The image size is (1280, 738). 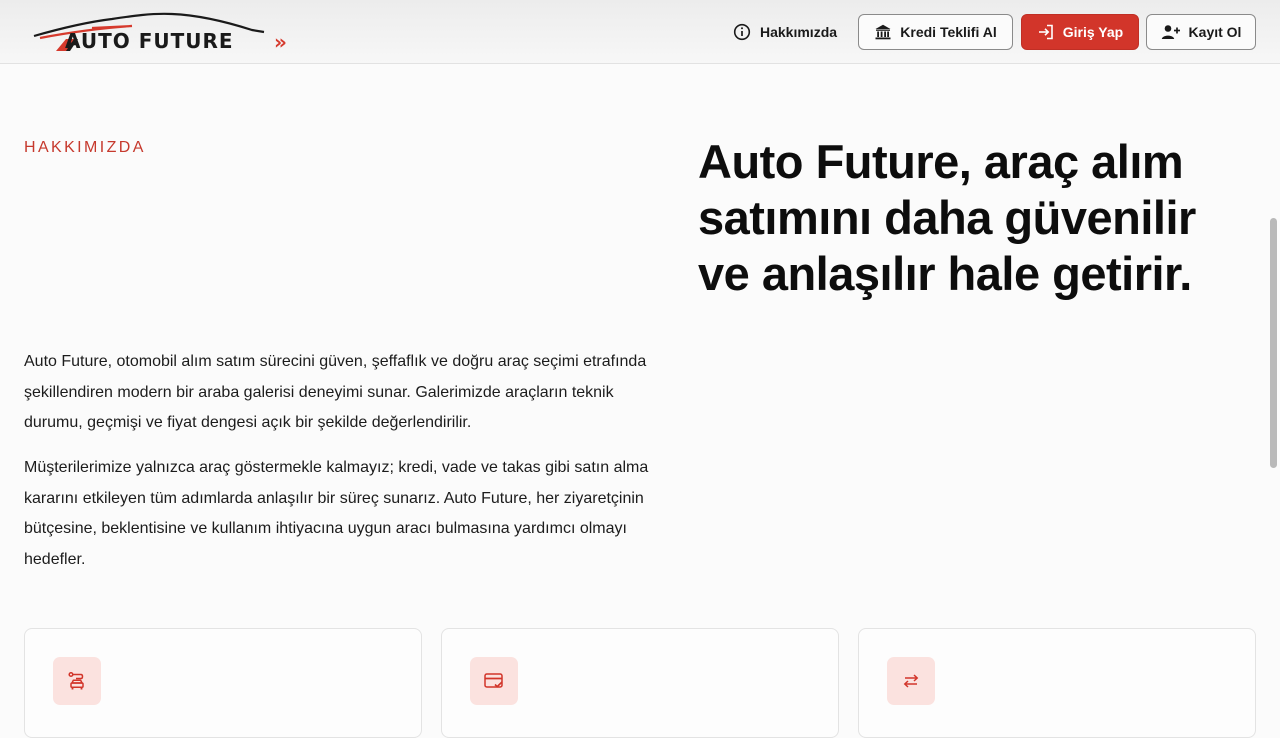 I want to click on register-button-label: Kayıt Ol, so click(x=1215, y=32).